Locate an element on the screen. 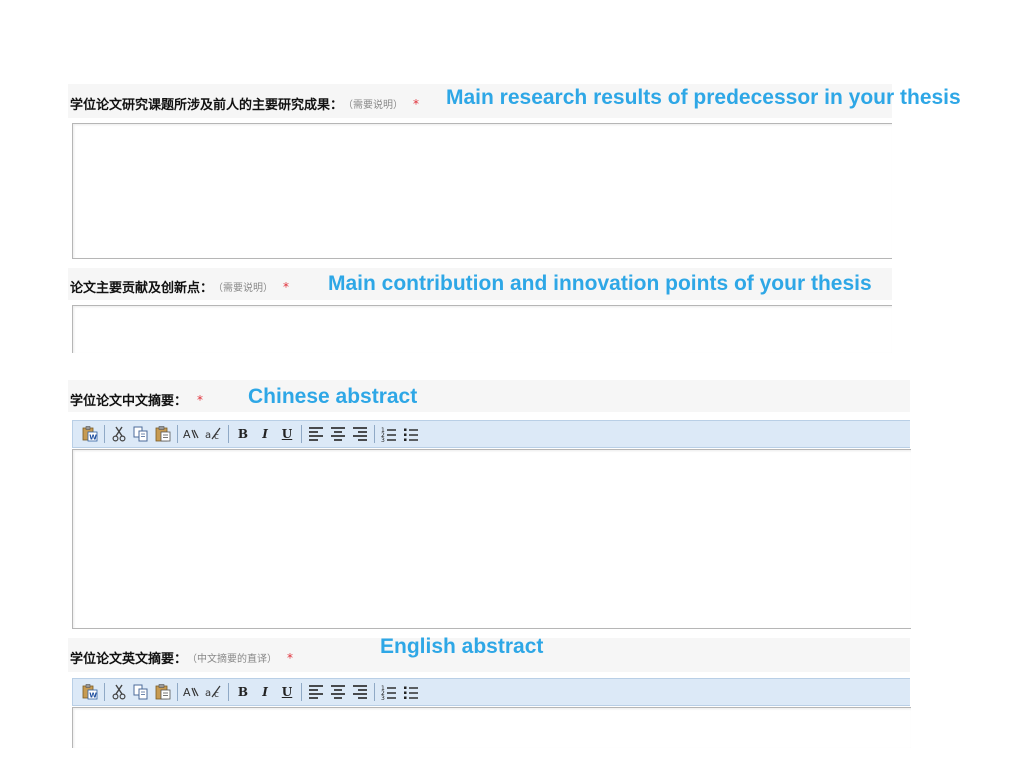 This screenshot has width=1024, height=768. english-abstract-editor-toolbar: B I U is located at coordinates (491, 692).